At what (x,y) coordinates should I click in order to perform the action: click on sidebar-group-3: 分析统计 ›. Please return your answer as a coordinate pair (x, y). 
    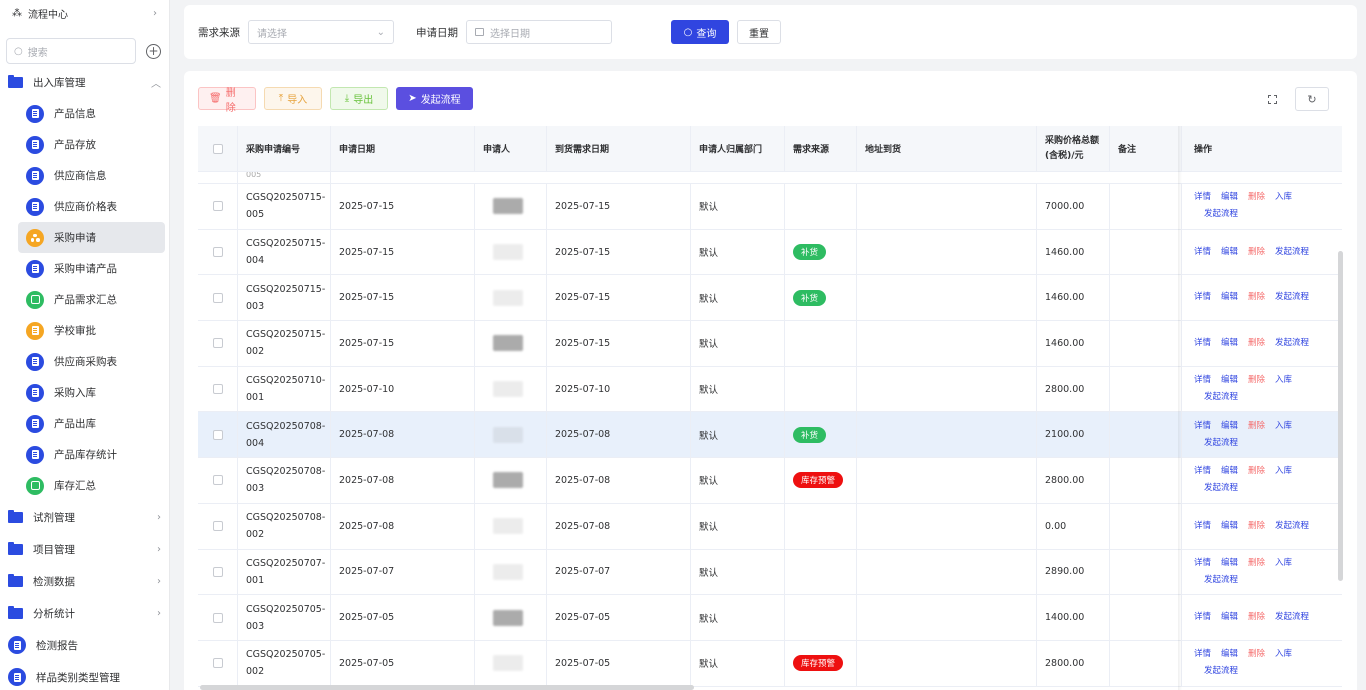
    Looking at the image, I should click on (84, 613).